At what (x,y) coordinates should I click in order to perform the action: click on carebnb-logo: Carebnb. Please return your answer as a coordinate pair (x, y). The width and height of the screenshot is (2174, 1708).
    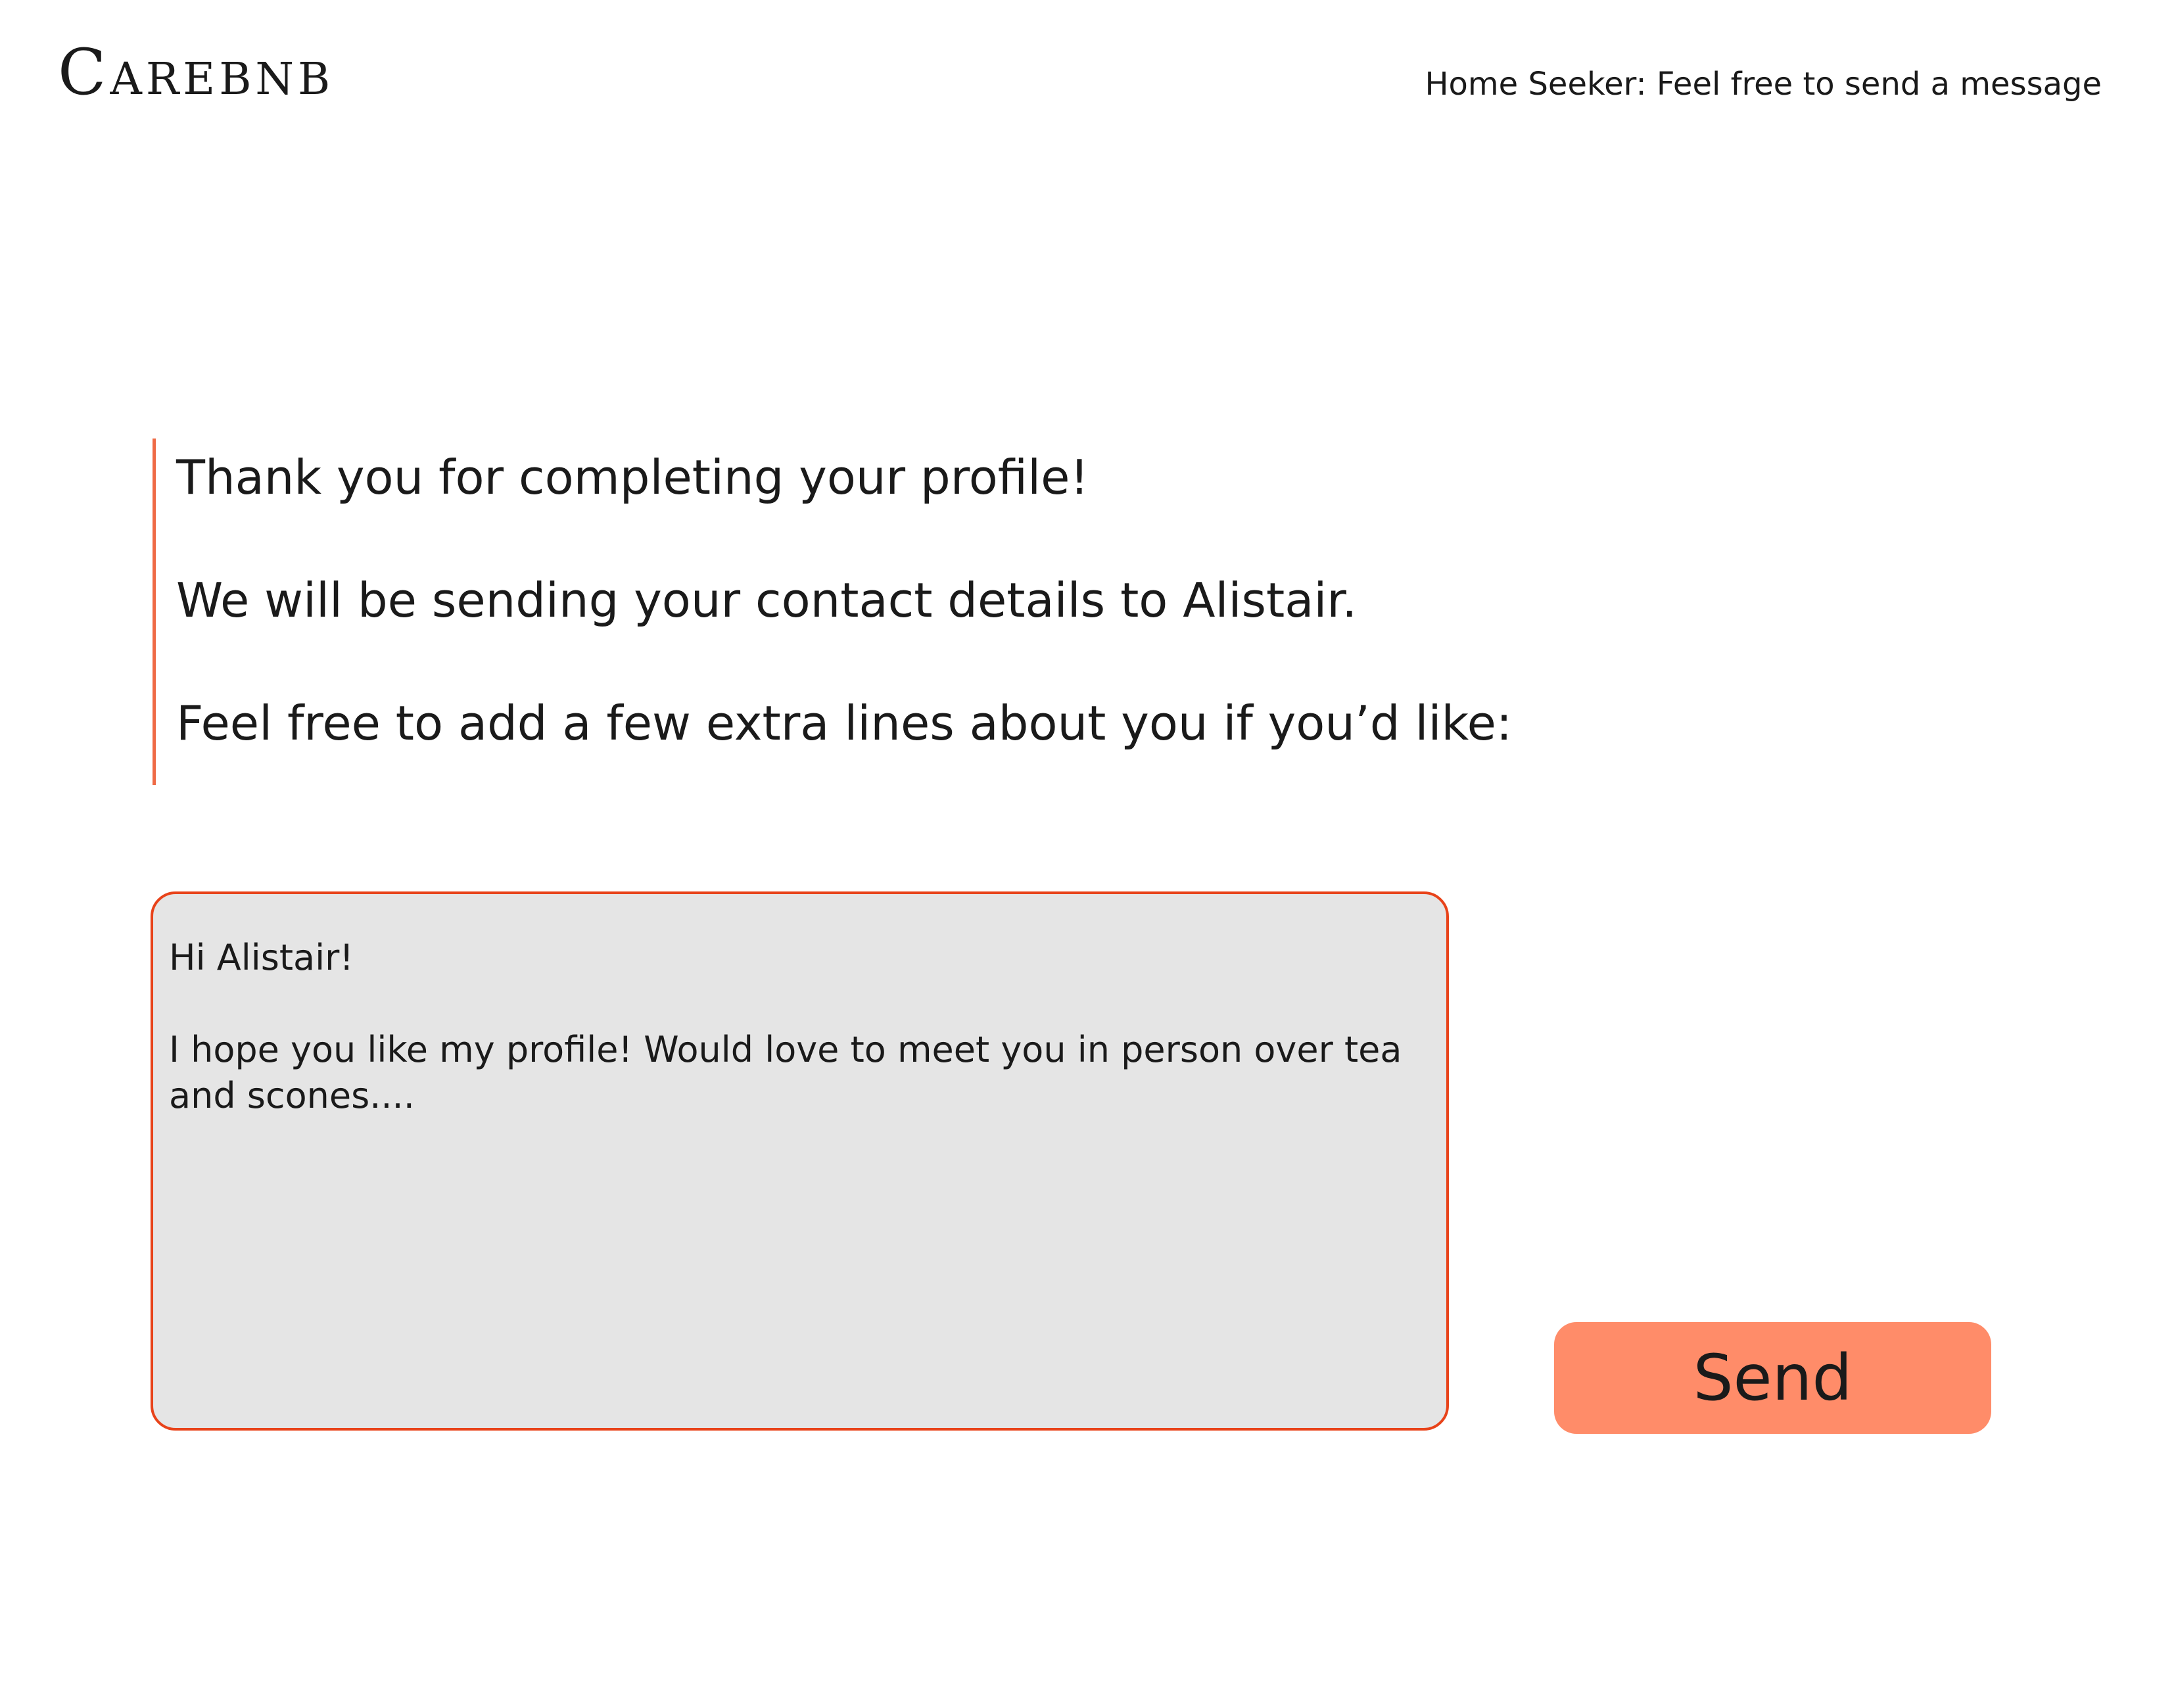
    Looking at the image, I should click on (196, 72).